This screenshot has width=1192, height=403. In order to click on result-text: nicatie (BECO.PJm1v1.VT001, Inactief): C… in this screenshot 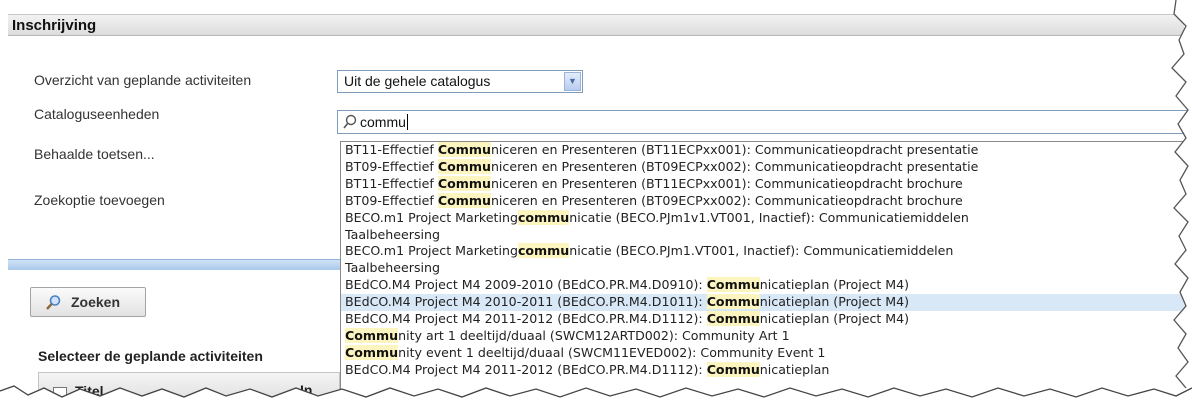, I will do `click(769, 217)`.